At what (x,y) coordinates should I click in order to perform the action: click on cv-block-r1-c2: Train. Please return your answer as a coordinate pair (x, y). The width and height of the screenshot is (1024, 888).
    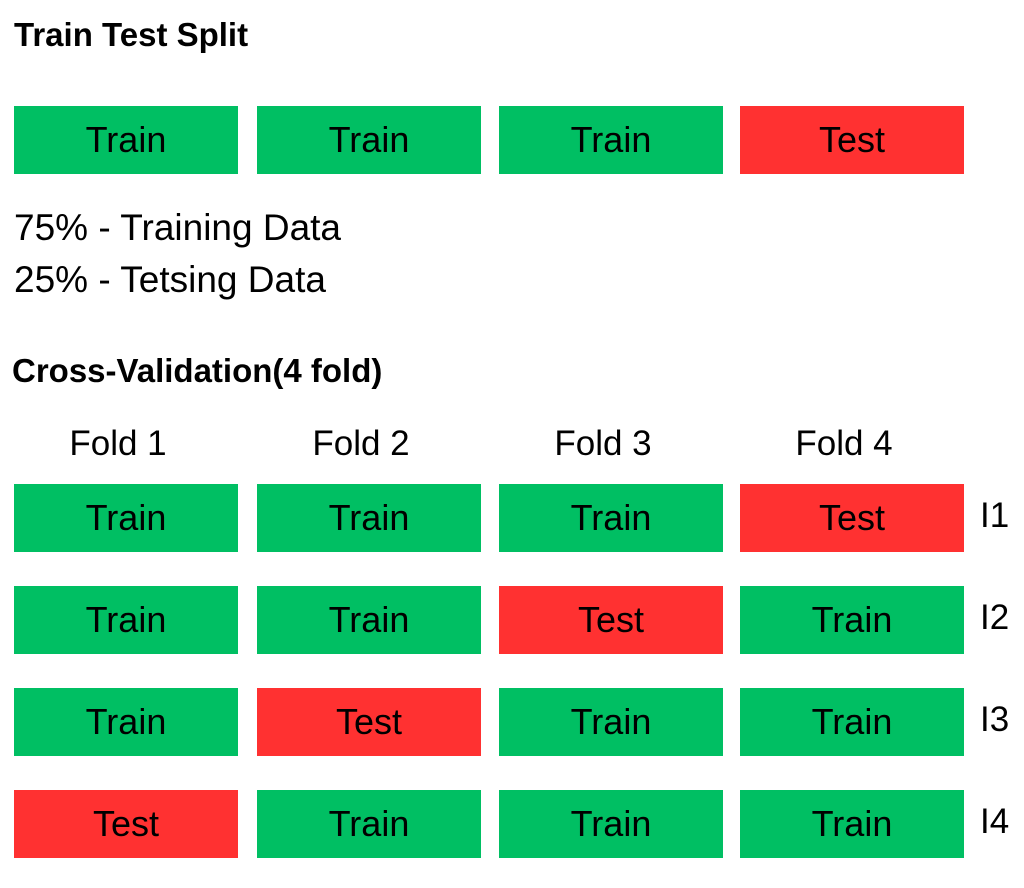
    Looking at the image, I should click on (369, 518).